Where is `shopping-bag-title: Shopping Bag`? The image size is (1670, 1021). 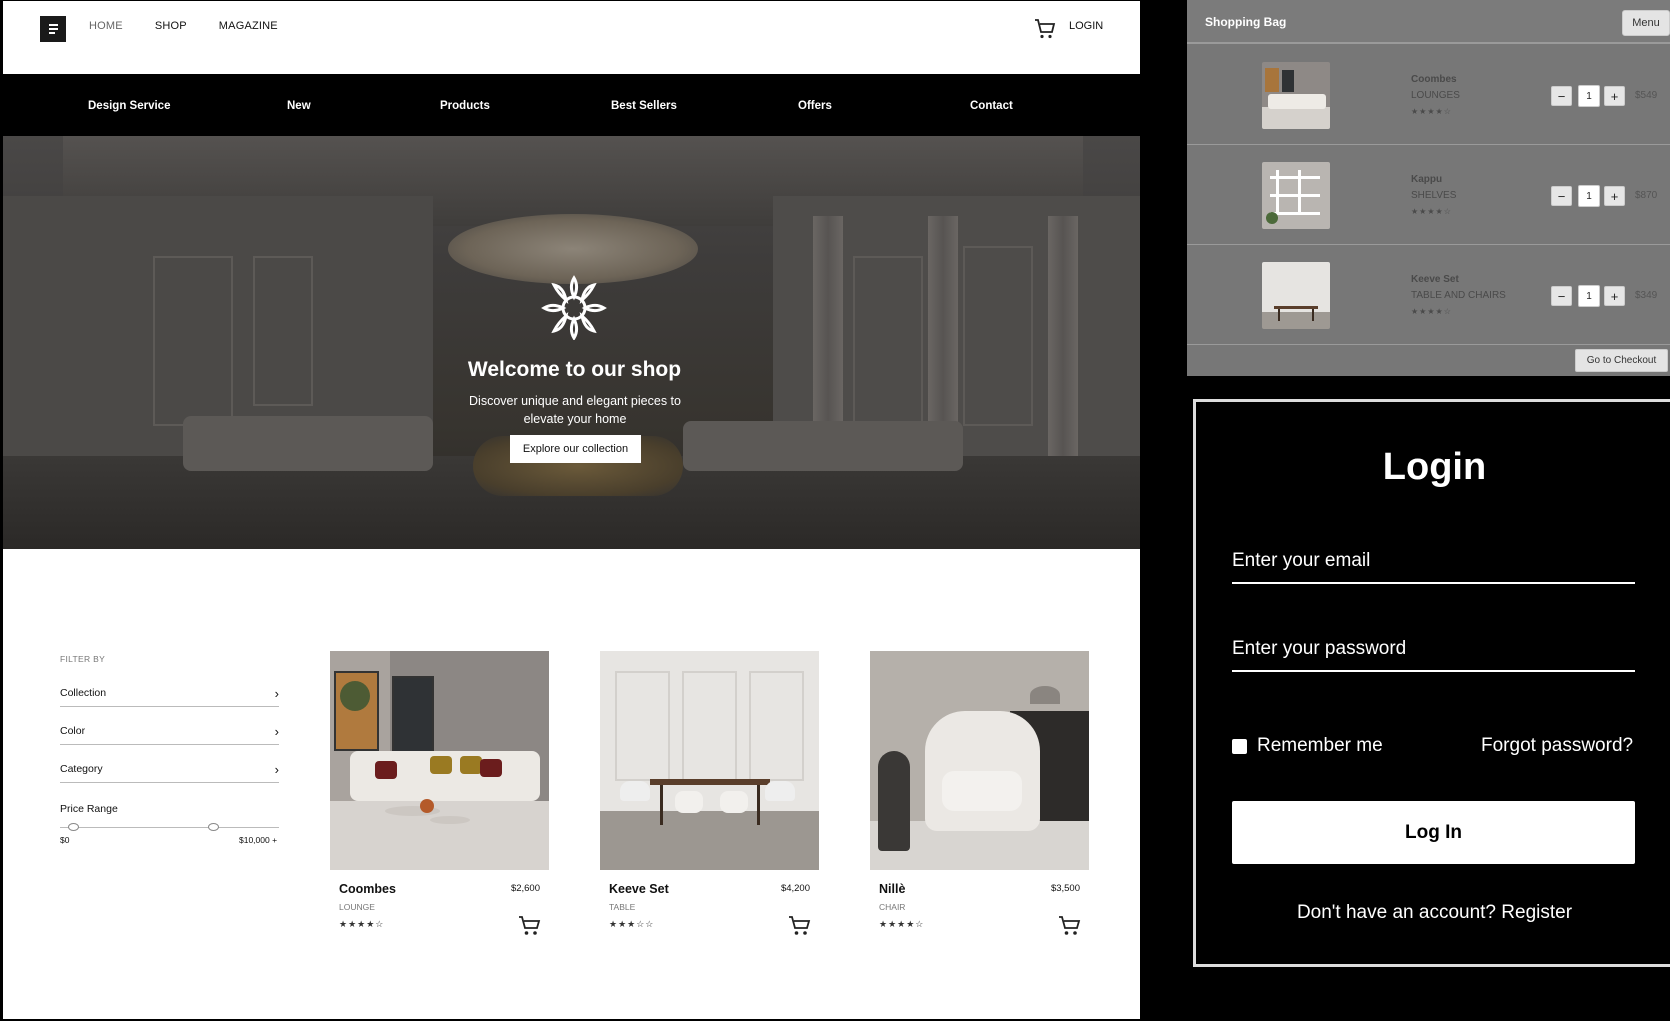
shopping-bag-title: Shopping Bag is located at coordinates (1246, 22).